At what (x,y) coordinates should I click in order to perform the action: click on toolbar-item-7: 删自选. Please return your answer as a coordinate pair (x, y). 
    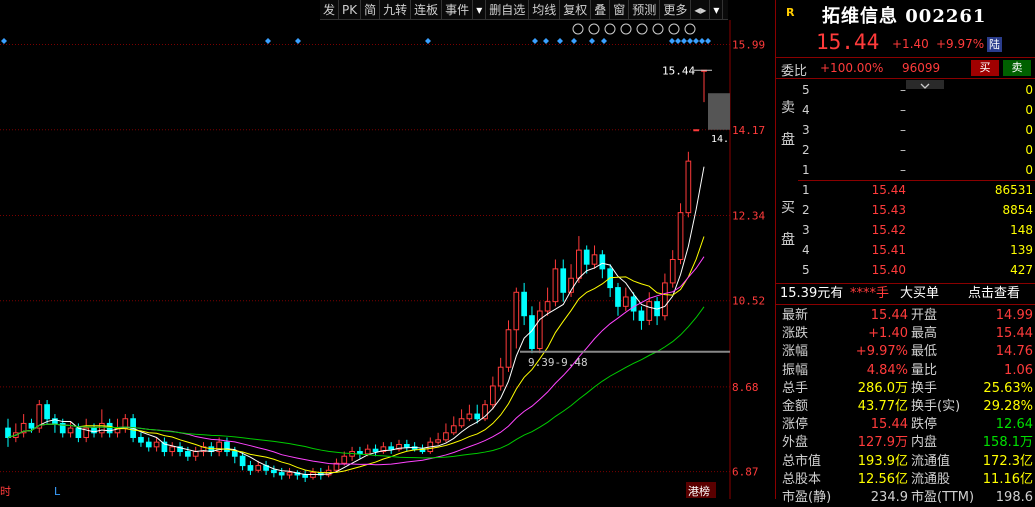
    Looking at the image, I should click on (508, 9).